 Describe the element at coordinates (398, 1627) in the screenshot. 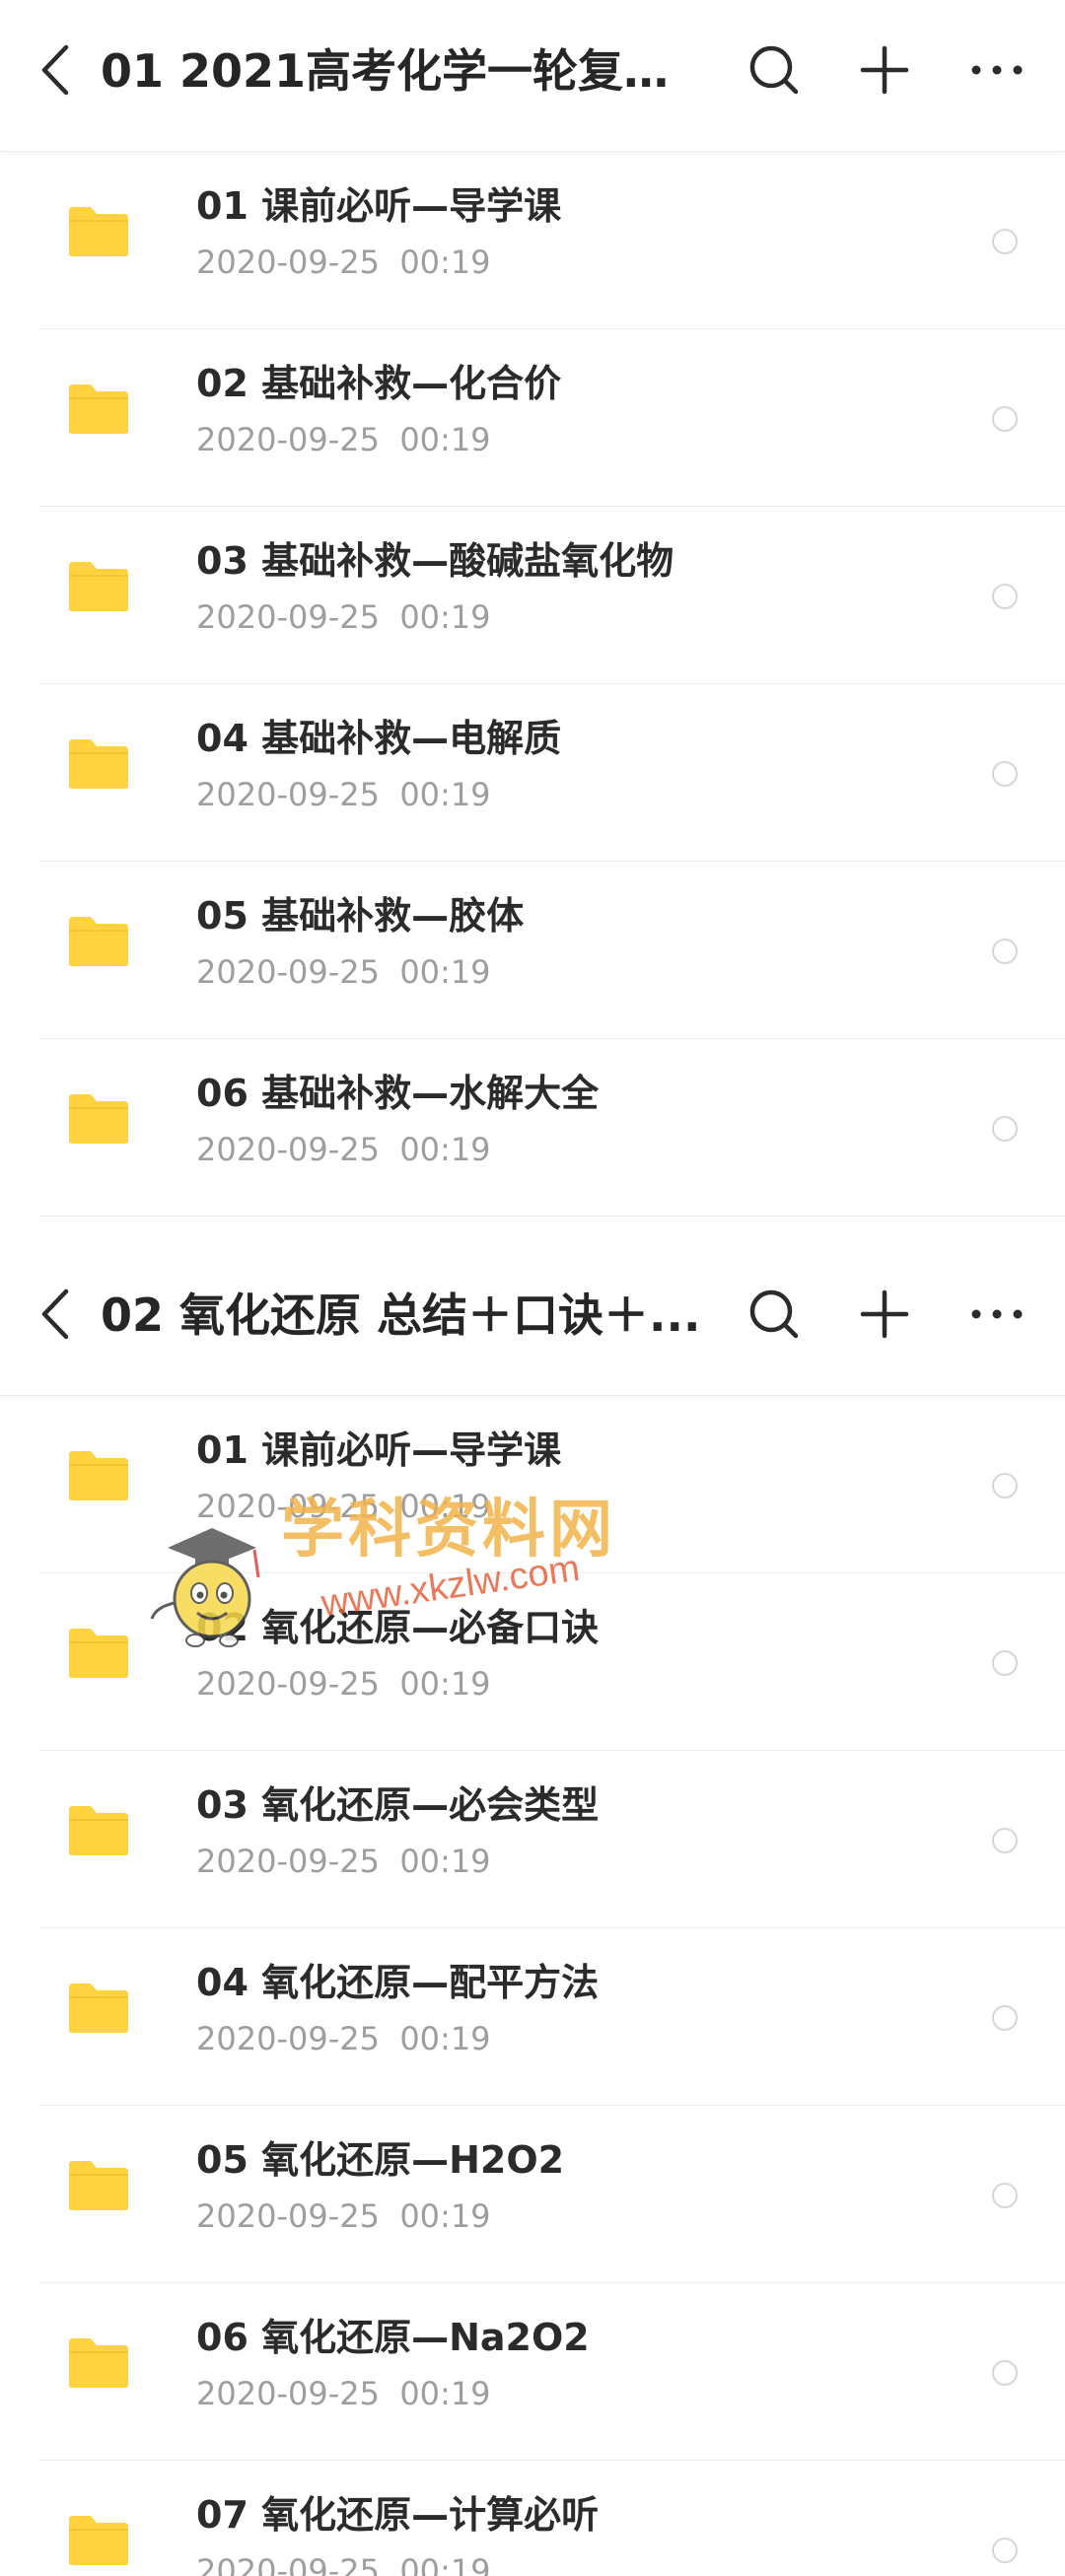

I see `item-name: 02 氧化还原—必备口诀` at that location.